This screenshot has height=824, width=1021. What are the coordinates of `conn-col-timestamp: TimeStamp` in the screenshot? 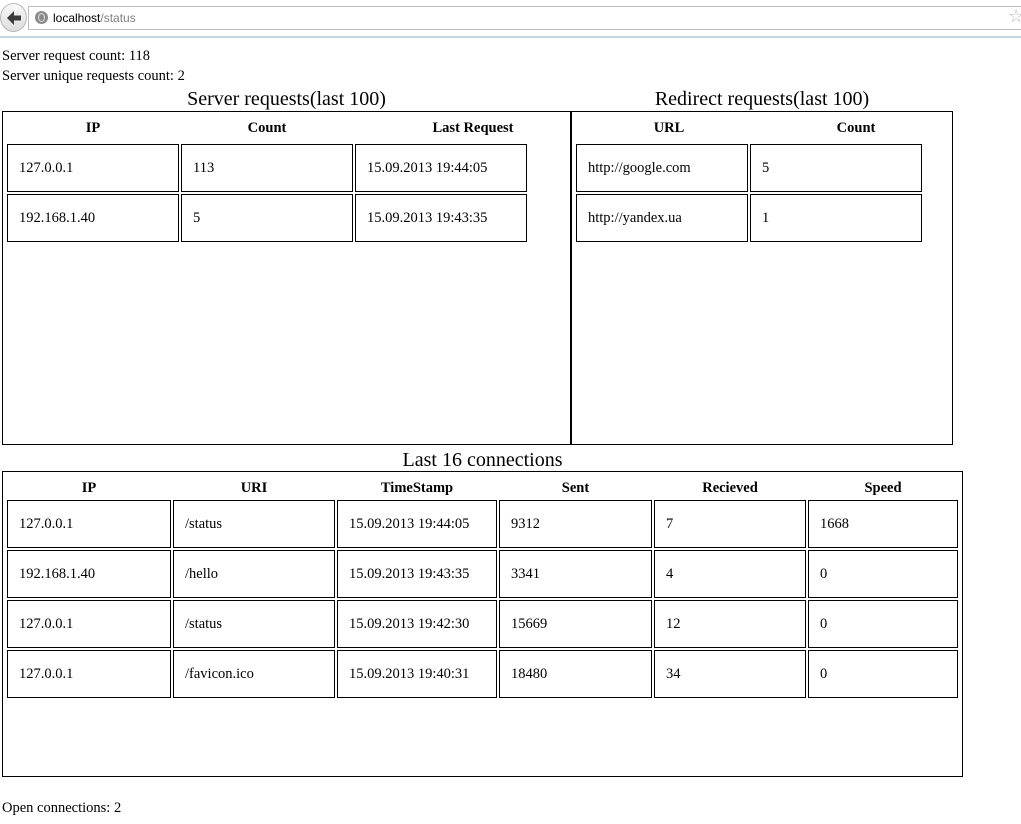 It's located at (417, 488).